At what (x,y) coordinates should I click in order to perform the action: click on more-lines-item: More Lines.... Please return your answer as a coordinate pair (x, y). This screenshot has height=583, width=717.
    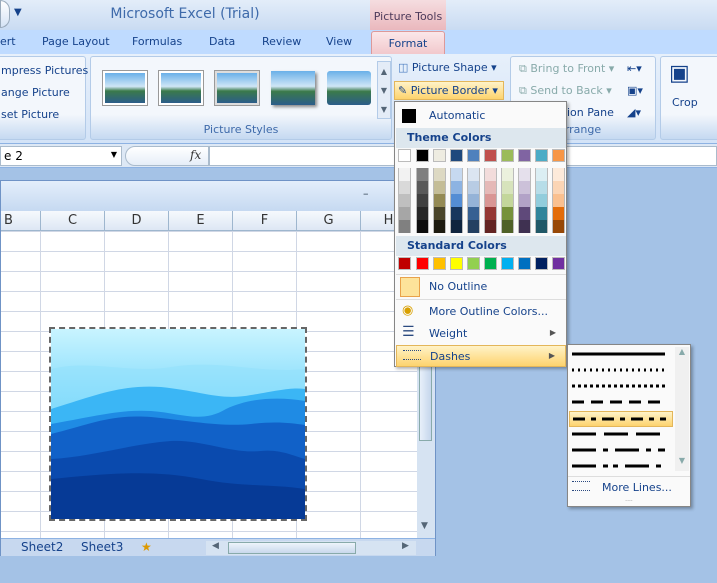
    Looking at the image, I should click on (629, 487).